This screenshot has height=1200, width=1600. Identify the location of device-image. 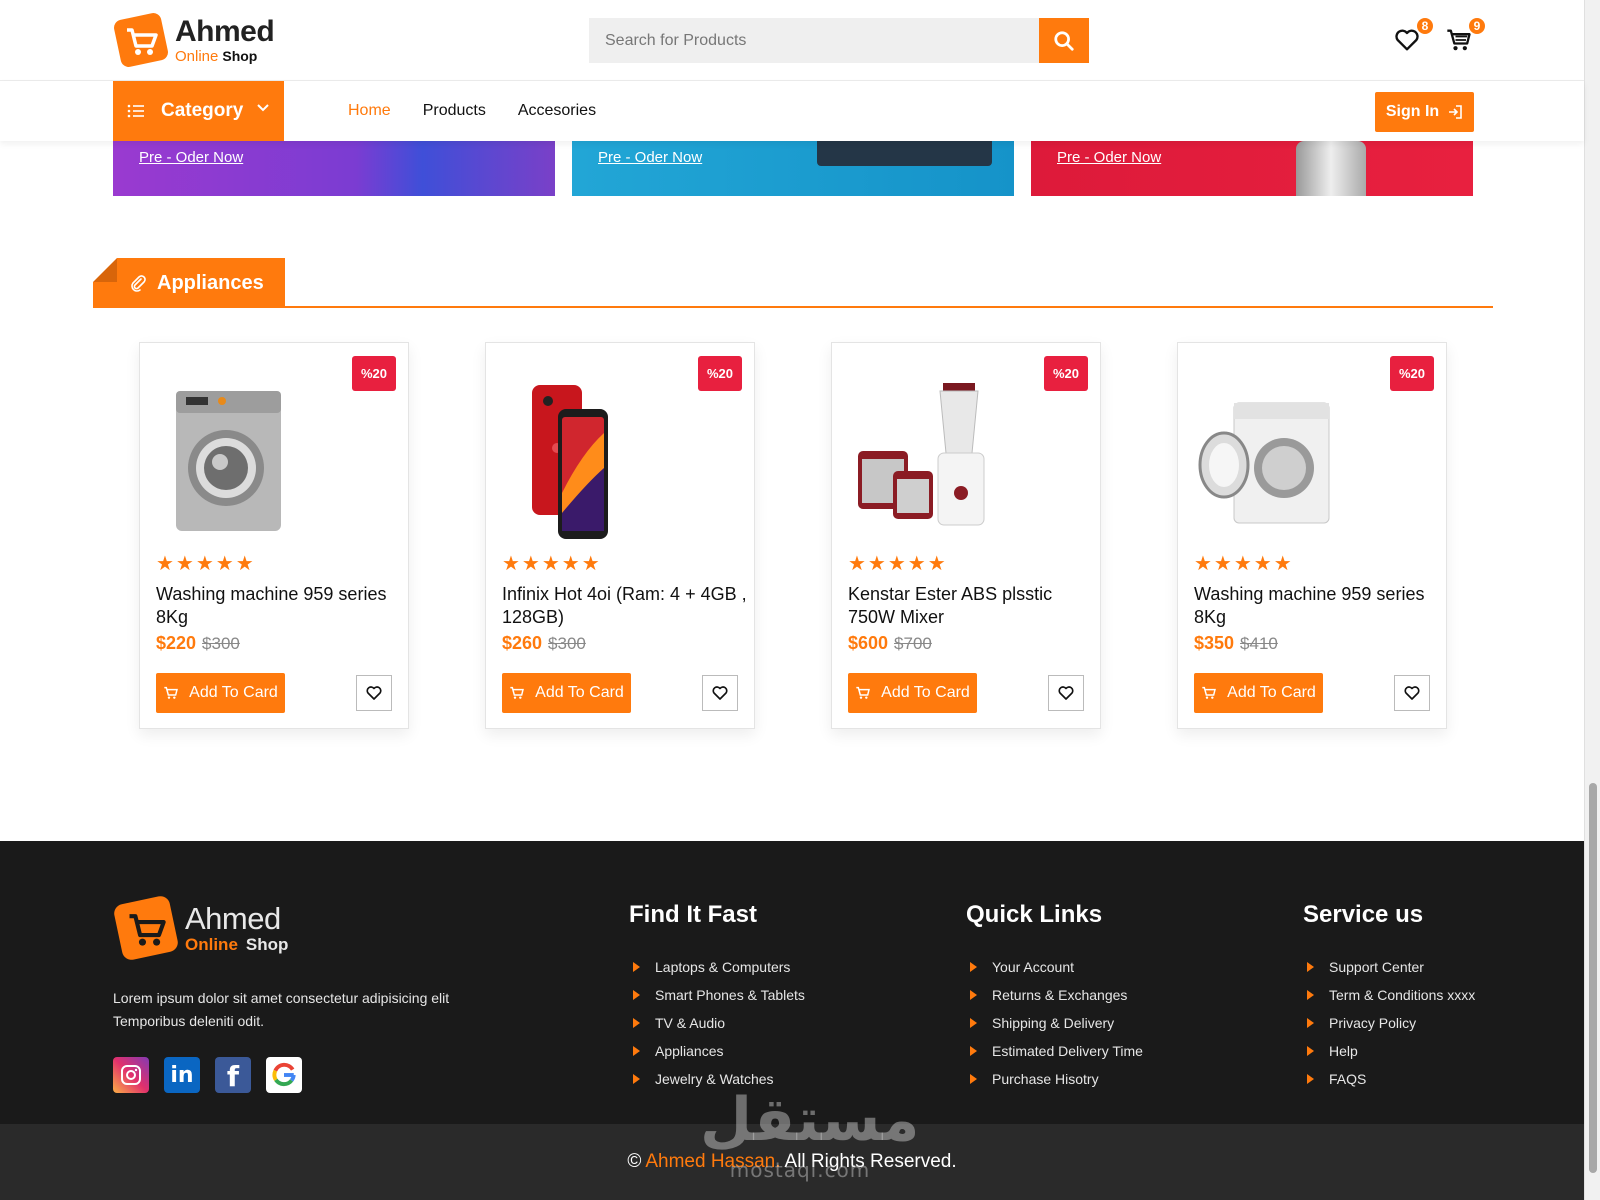
(904, 153).